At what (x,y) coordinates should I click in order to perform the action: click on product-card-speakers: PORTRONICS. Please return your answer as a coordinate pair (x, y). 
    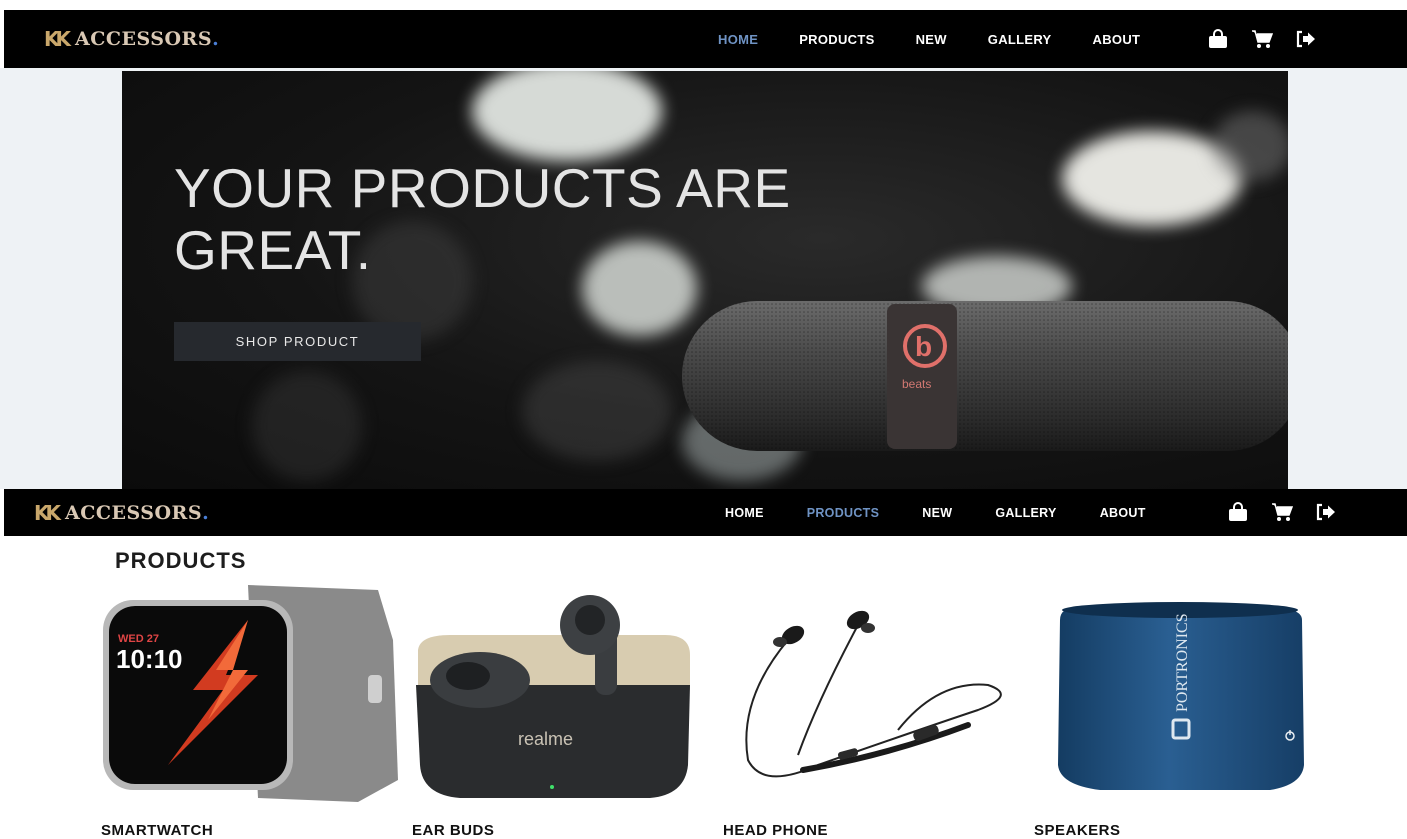
    Looking at the image, I should click on (1190, 695).